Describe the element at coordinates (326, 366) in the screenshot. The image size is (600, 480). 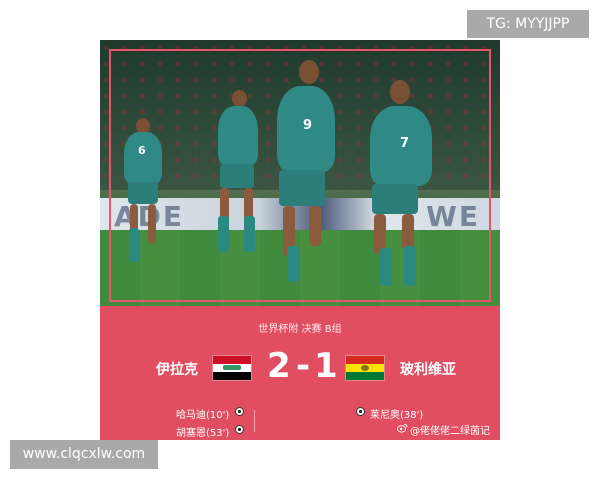
I see `away-score: 1` at that location.